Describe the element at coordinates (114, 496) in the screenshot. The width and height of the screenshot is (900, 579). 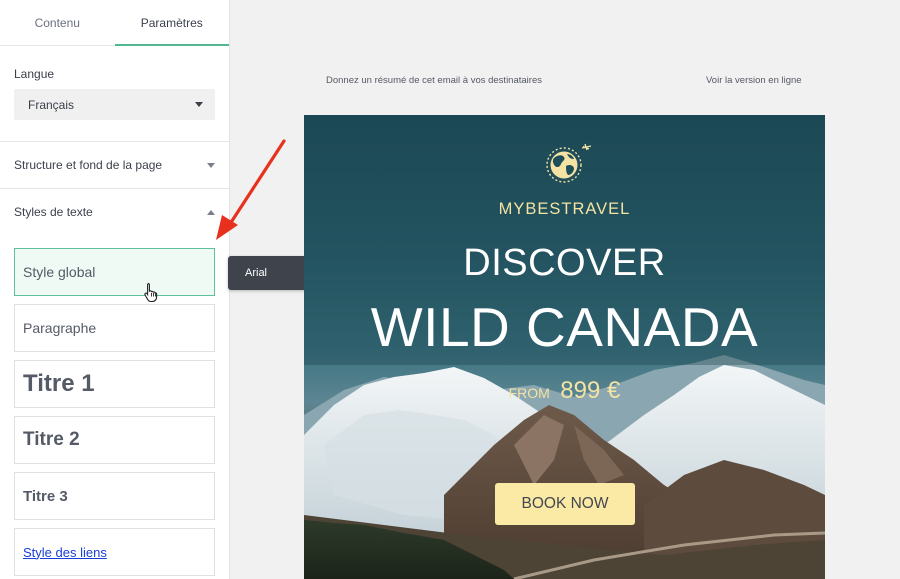
I see `style-item-title-3: Titre 3` at that location.